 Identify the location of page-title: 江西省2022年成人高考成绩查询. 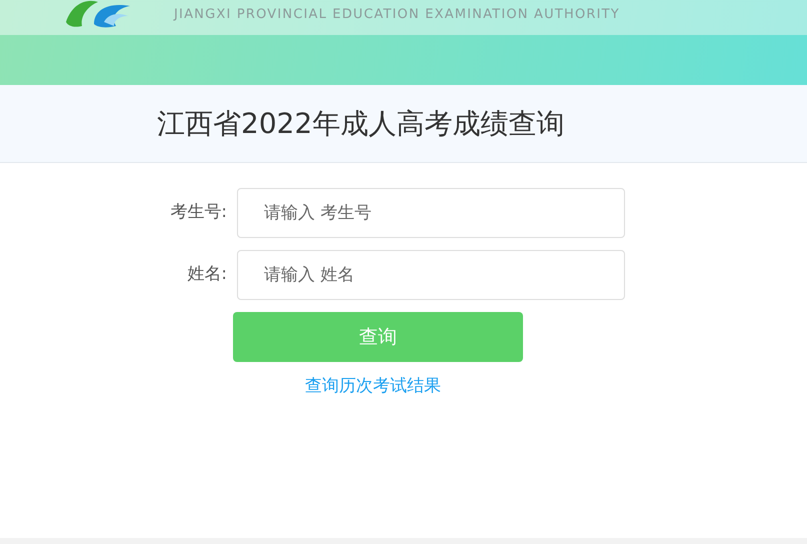
(360, 124).